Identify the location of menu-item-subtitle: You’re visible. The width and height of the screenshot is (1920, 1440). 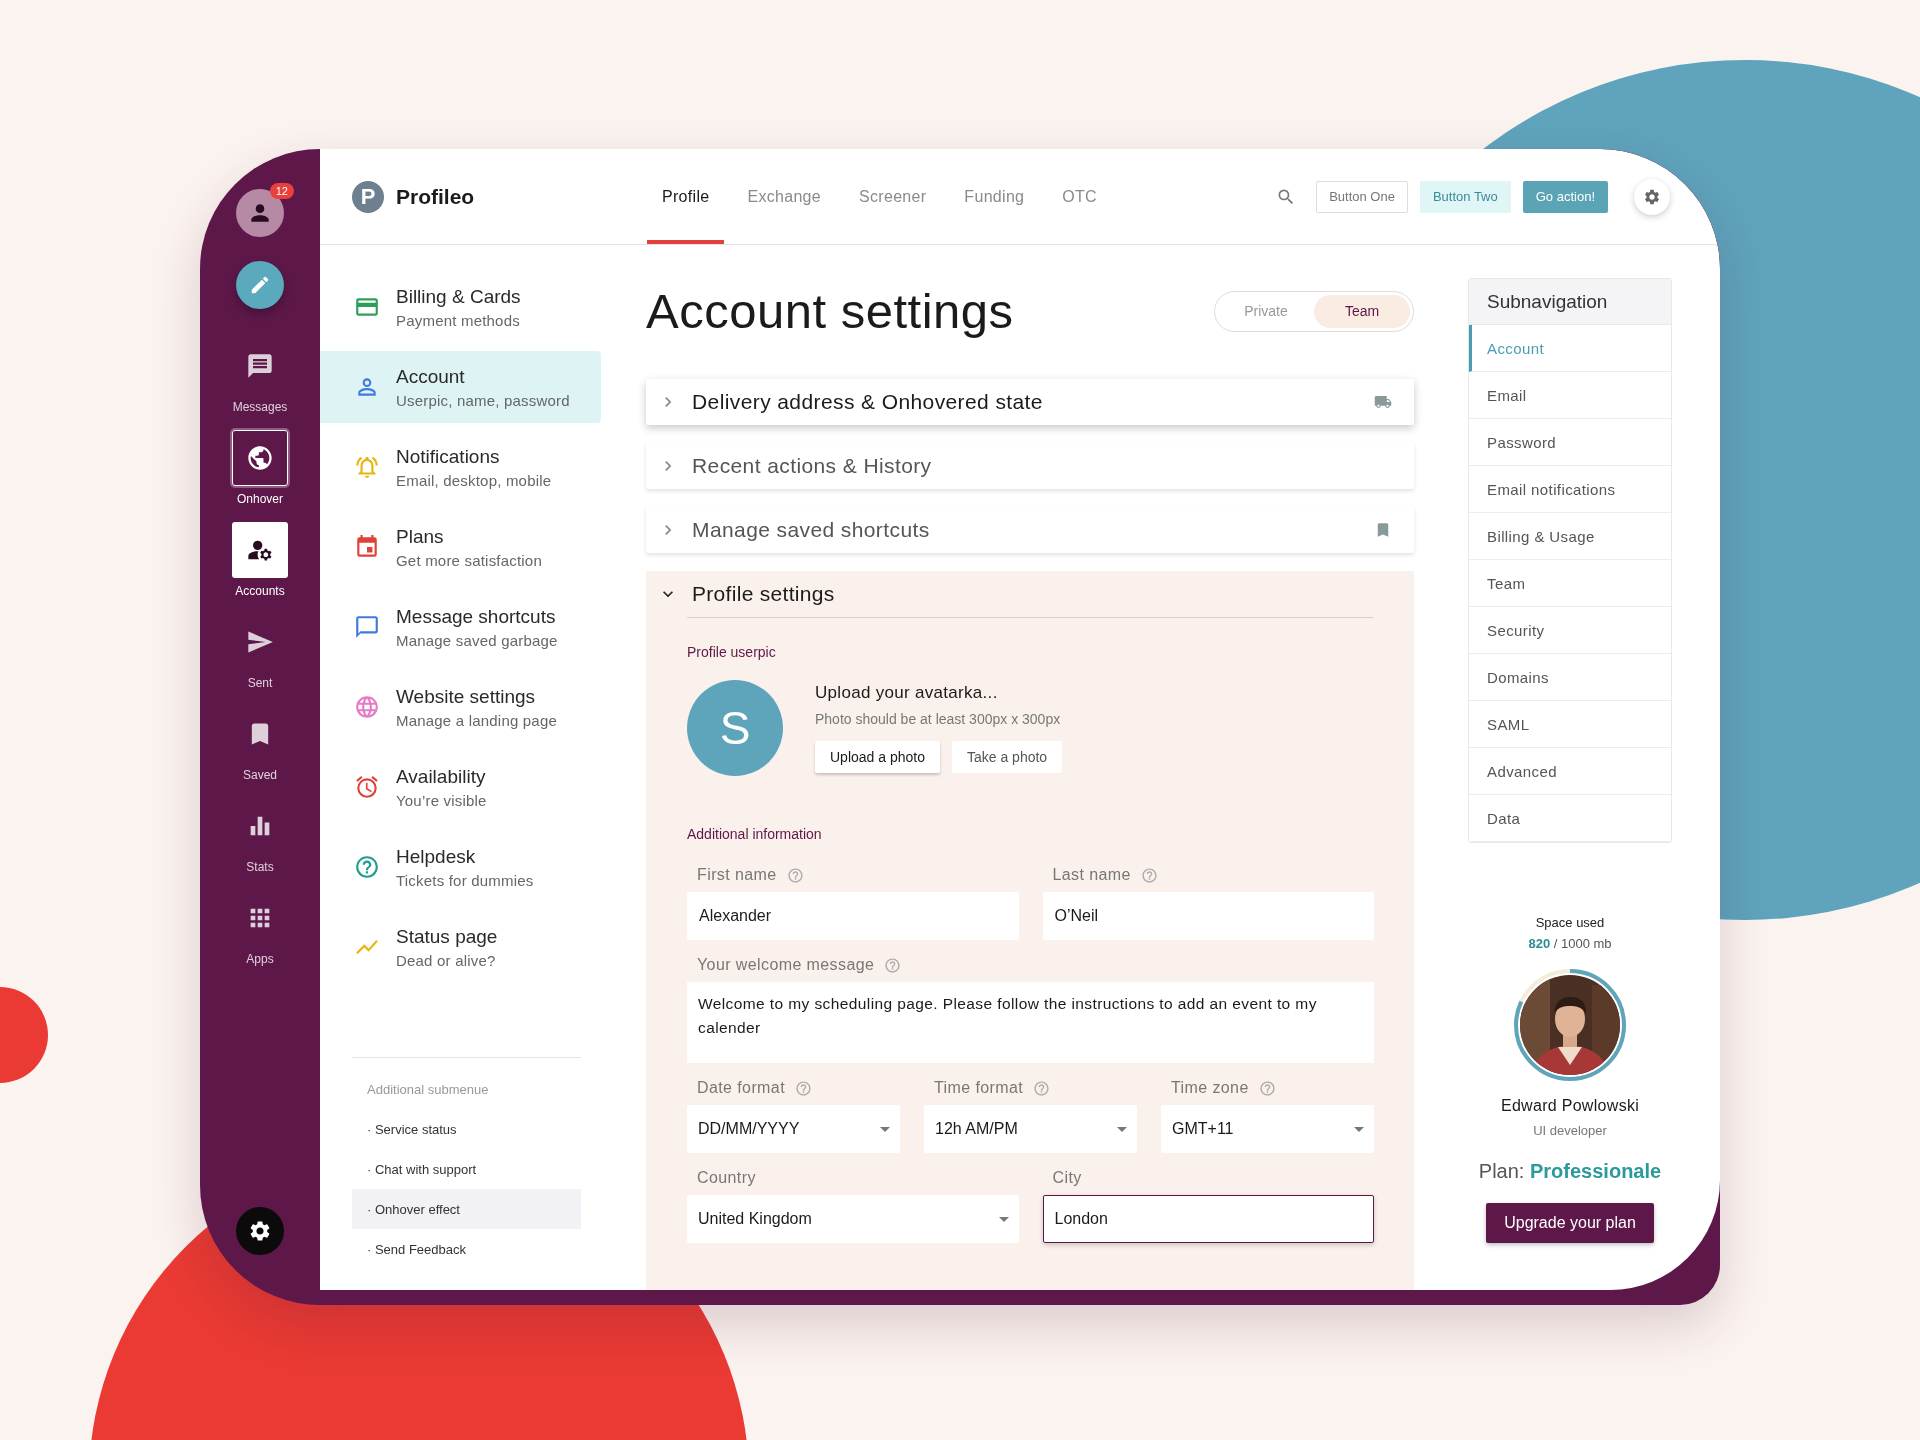
(441, 800).